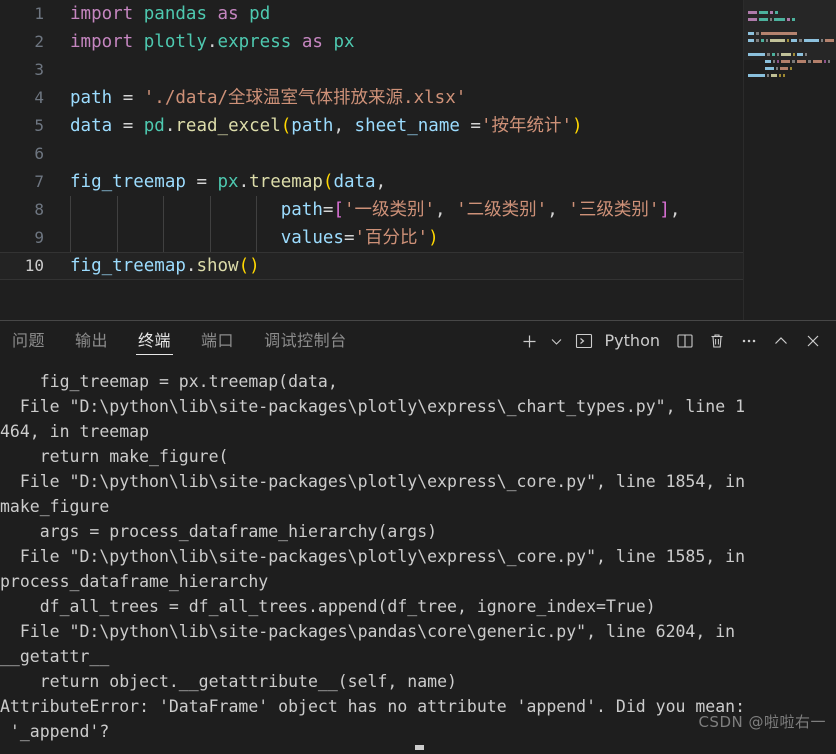 This screenshot has width=836, height=754. What do you see at coordinates (685, 341) in the screenshot?
I see `split-editor-icon` at bounding box center [685, 341].